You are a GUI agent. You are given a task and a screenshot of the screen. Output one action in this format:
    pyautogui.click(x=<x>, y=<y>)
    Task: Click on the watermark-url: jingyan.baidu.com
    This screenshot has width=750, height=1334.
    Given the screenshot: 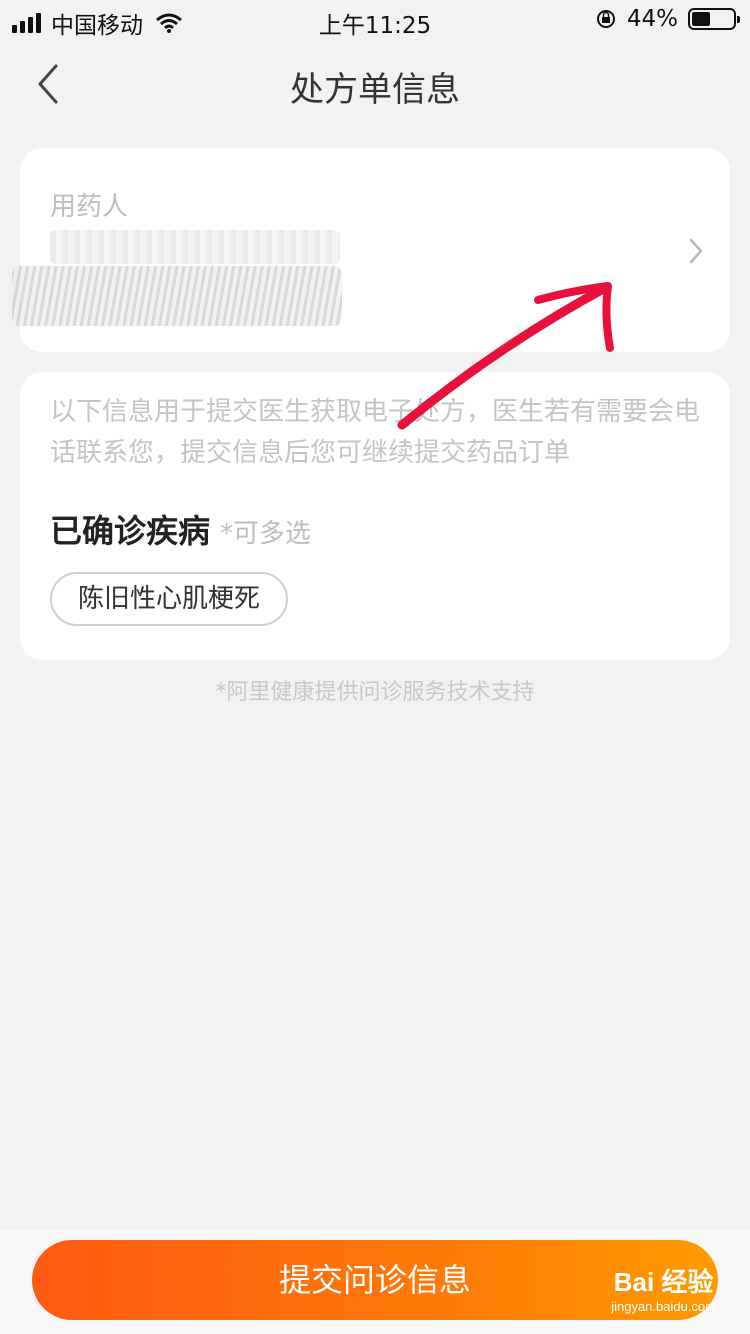 What is the action you would take?
    pyautogui.click(x=663, y=1306)
    